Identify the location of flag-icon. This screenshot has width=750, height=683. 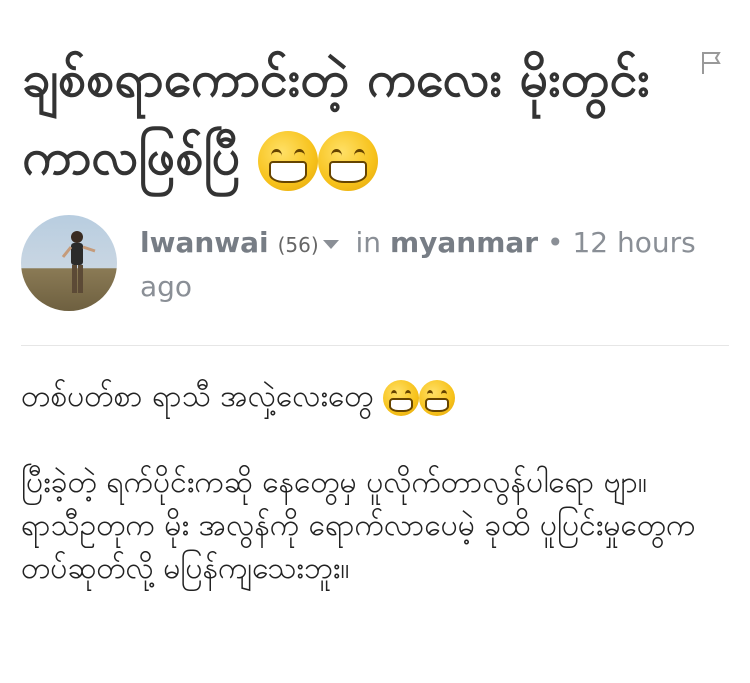
(711, 63).